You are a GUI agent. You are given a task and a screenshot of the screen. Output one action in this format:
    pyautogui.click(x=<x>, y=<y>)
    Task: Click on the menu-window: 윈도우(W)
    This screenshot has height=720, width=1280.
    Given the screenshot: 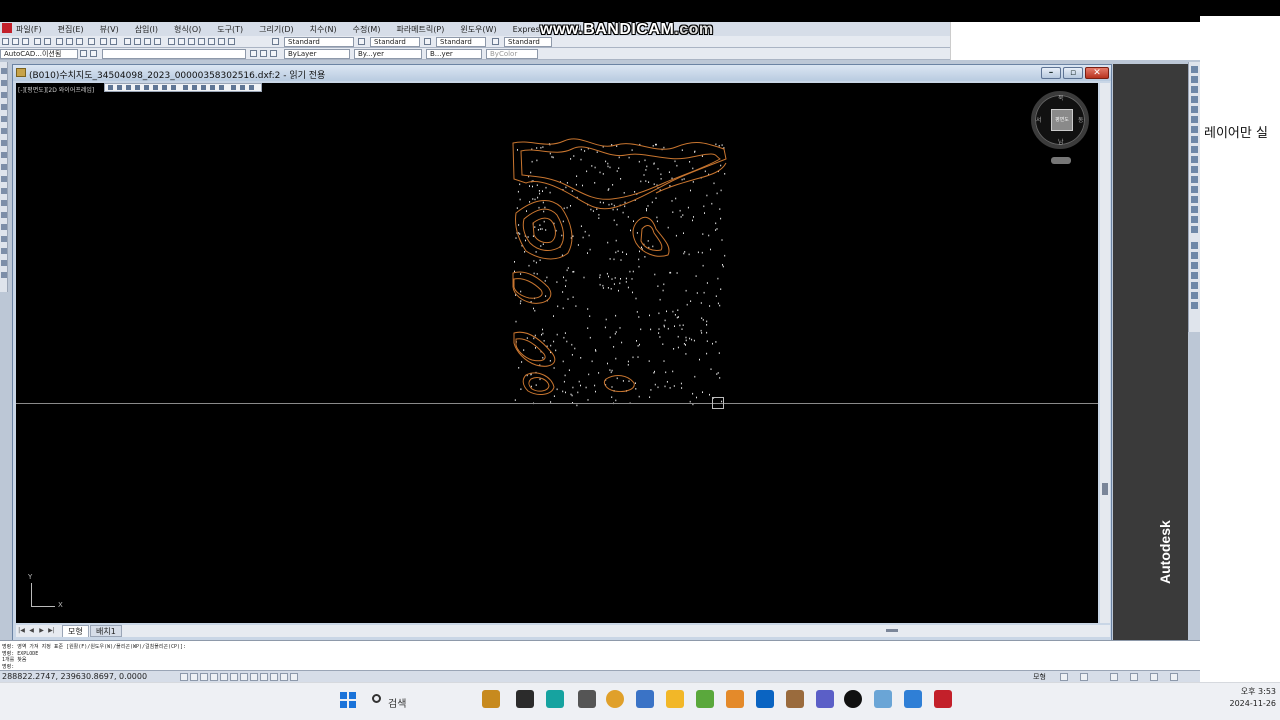 What is the action you would take?
    pyautogui.click(x=478, y=29)
    